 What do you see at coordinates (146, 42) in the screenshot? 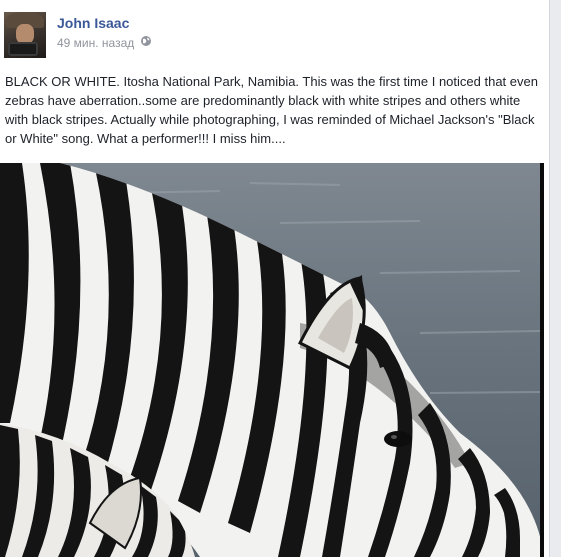
I see `globe-icon` at bounding box center [146, 42].